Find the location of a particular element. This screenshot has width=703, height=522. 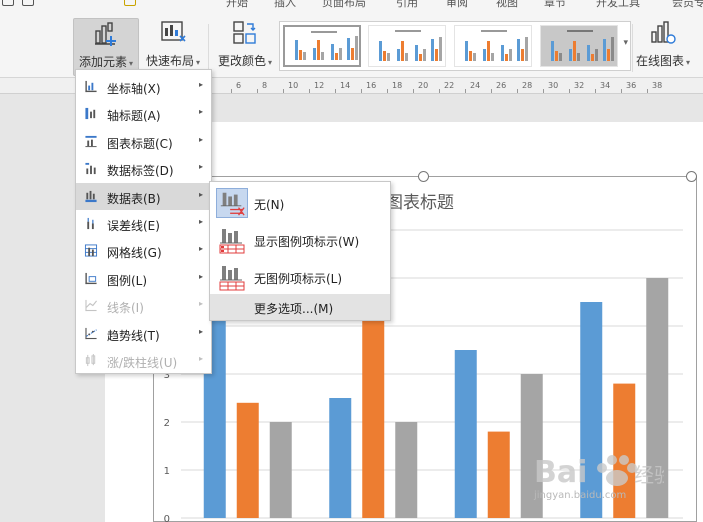

menu-item-axis: 坐标轴(X) ▸ is located at coordinates (143, 86).